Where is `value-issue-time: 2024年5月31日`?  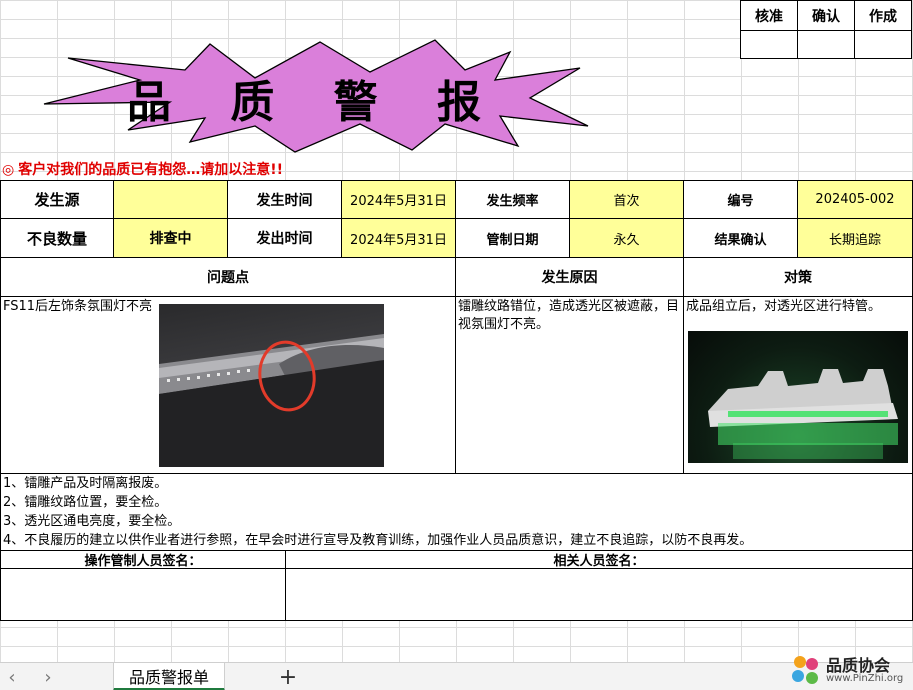
value-issue-time: 2024年5月31日 is located at coordinates (398, 238).